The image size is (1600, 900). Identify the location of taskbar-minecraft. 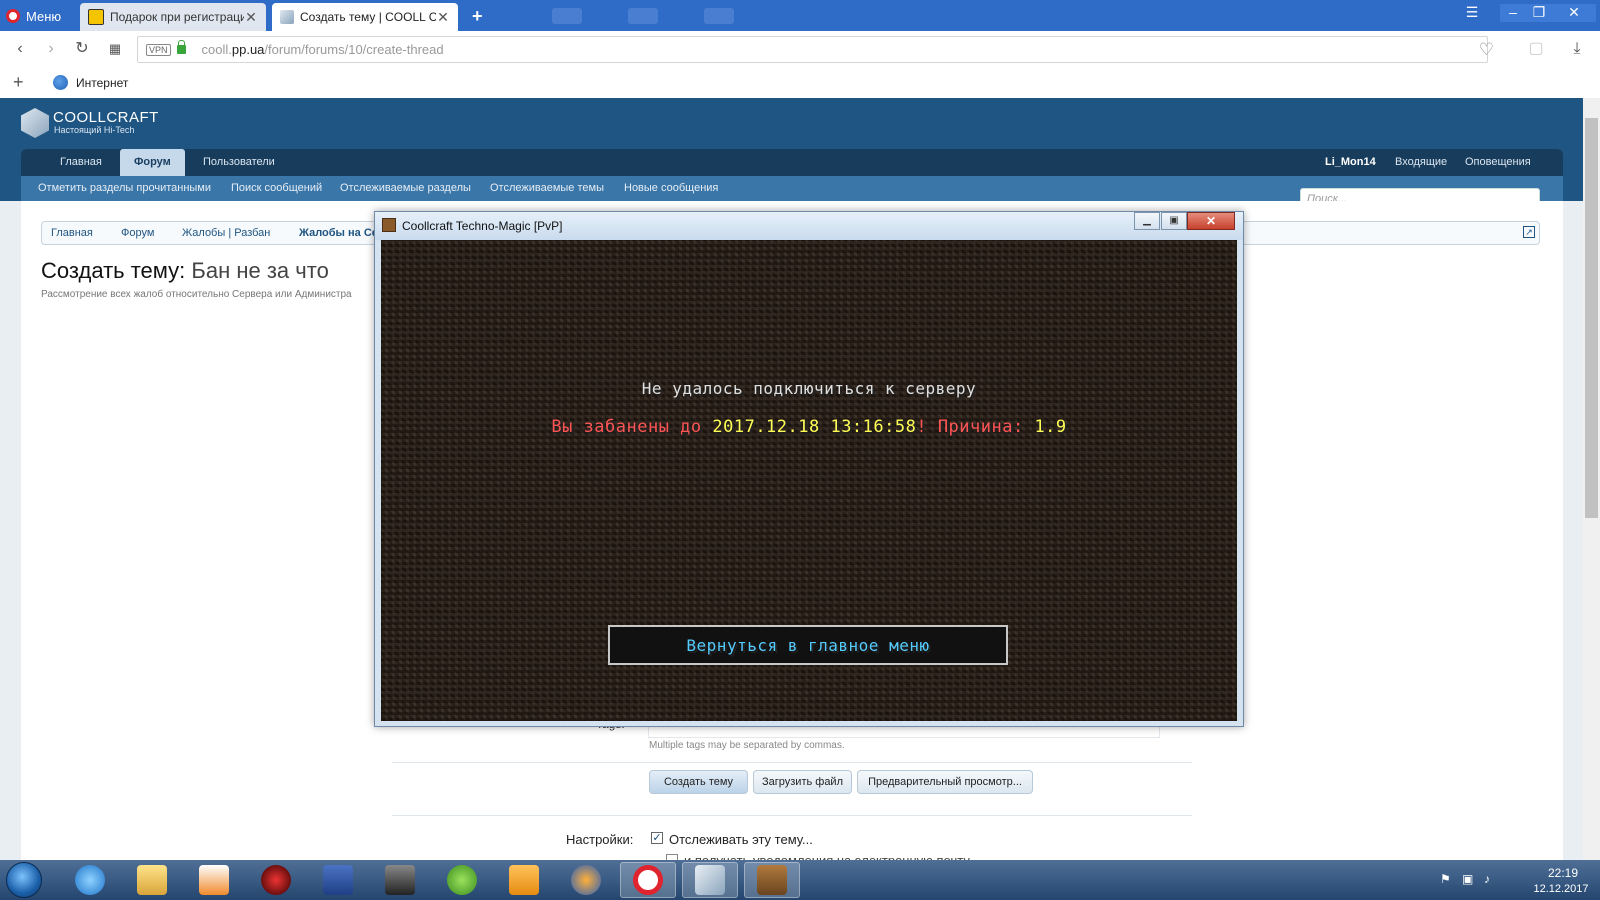
(772, 880).